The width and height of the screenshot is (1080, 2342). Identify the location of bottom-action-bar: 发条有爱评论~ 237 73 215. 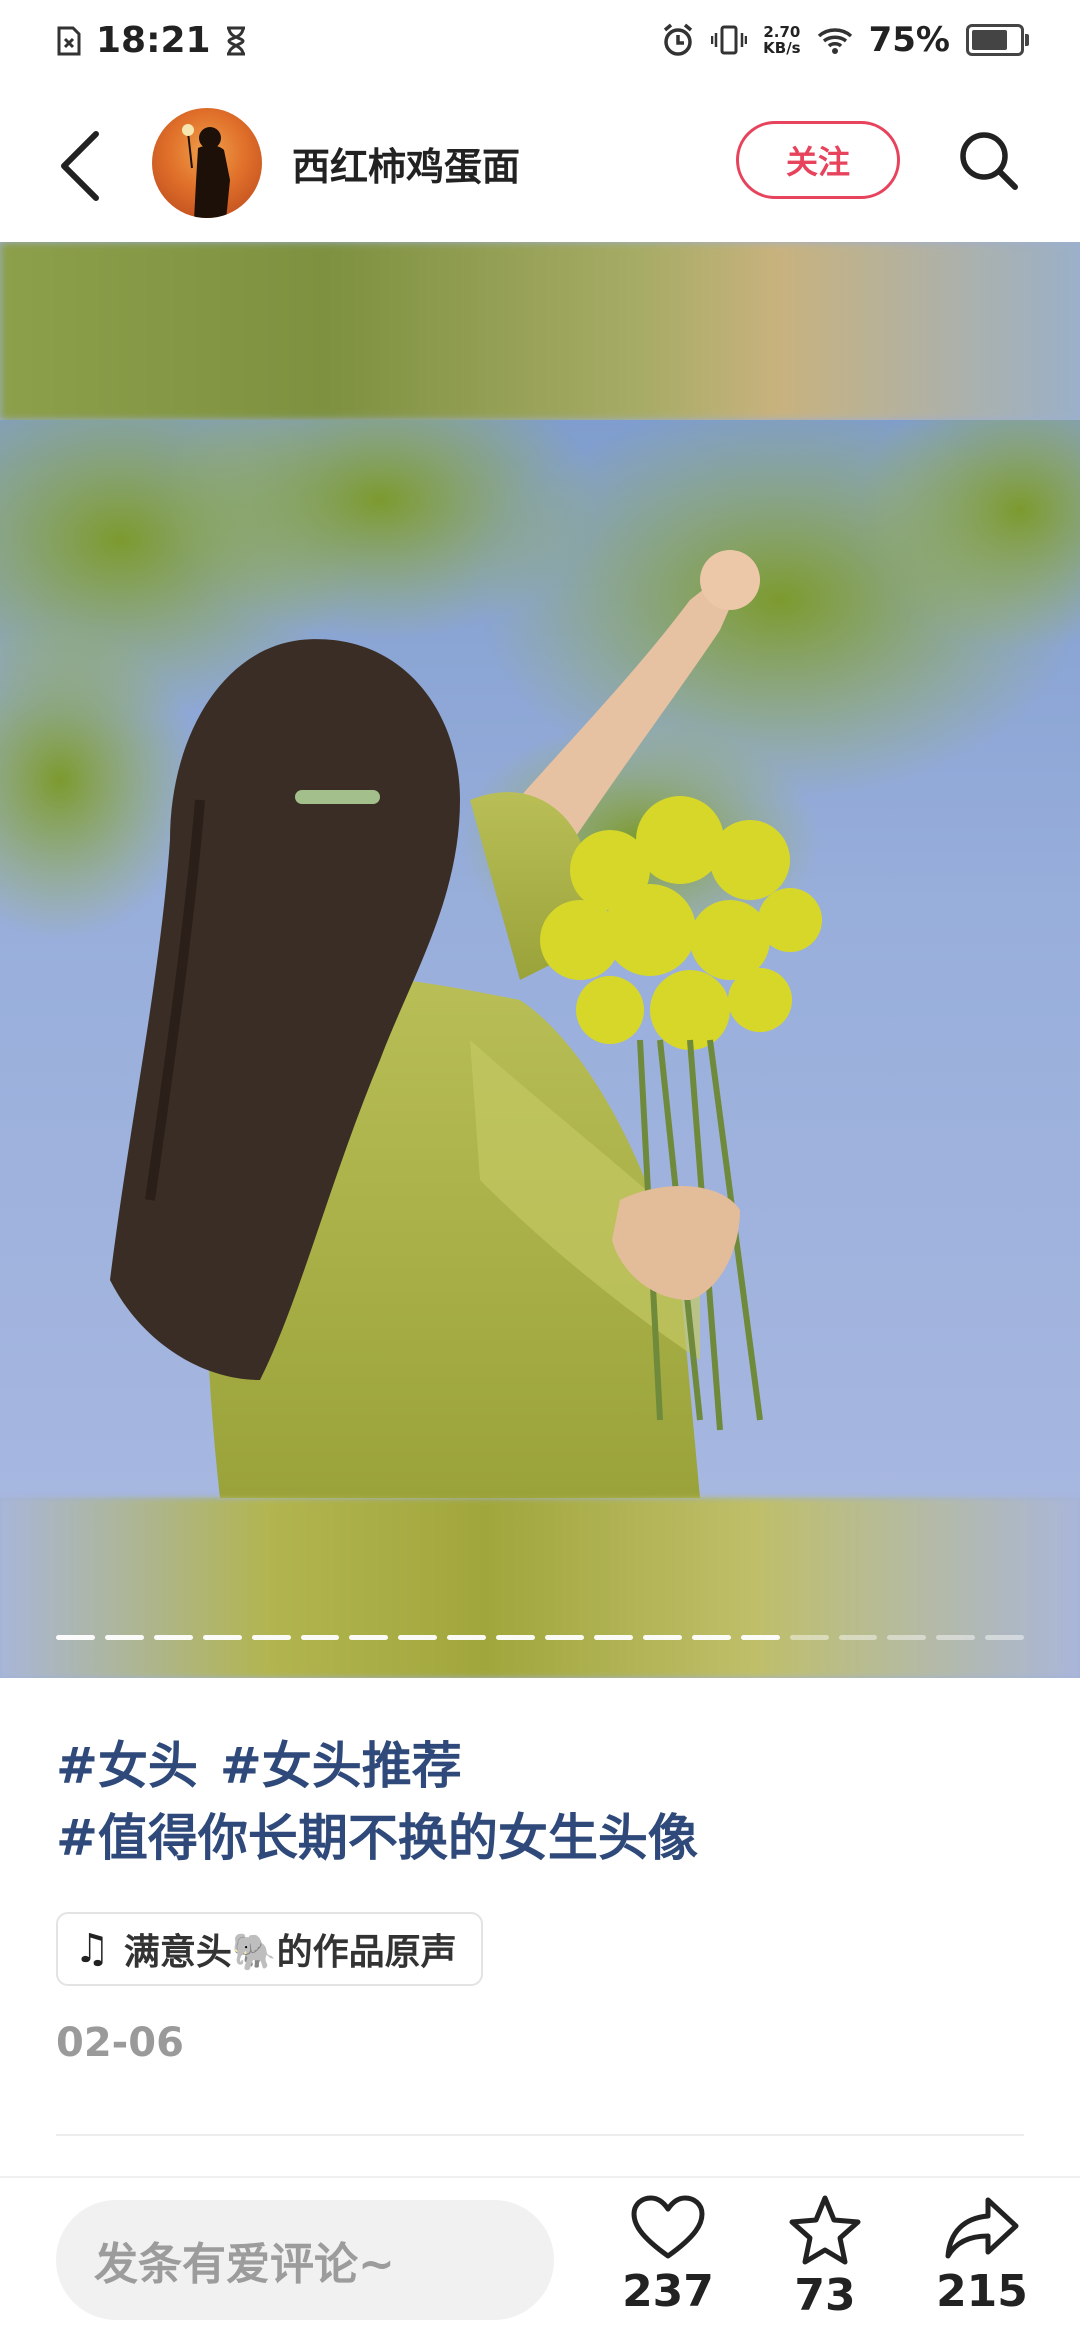
(540, 2259).